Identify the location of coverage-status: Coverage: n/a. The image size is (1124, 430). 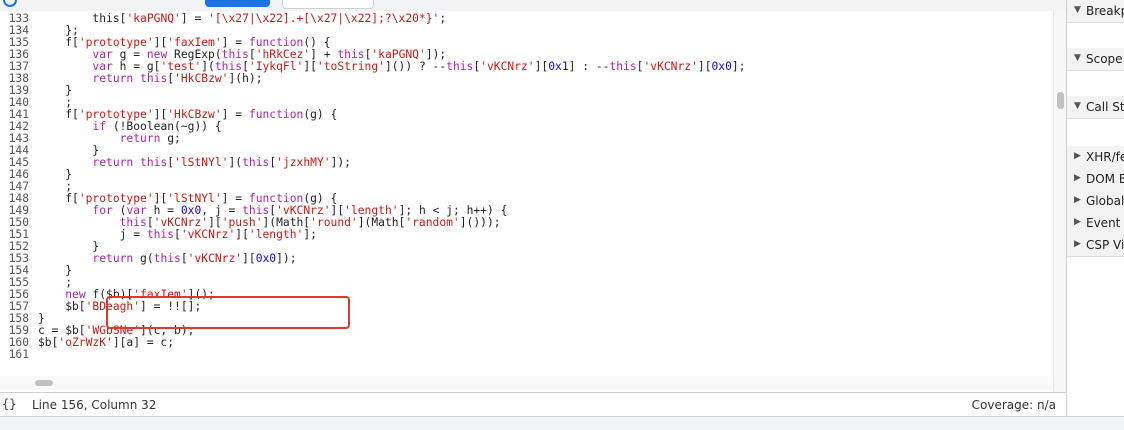
(1013, 405).